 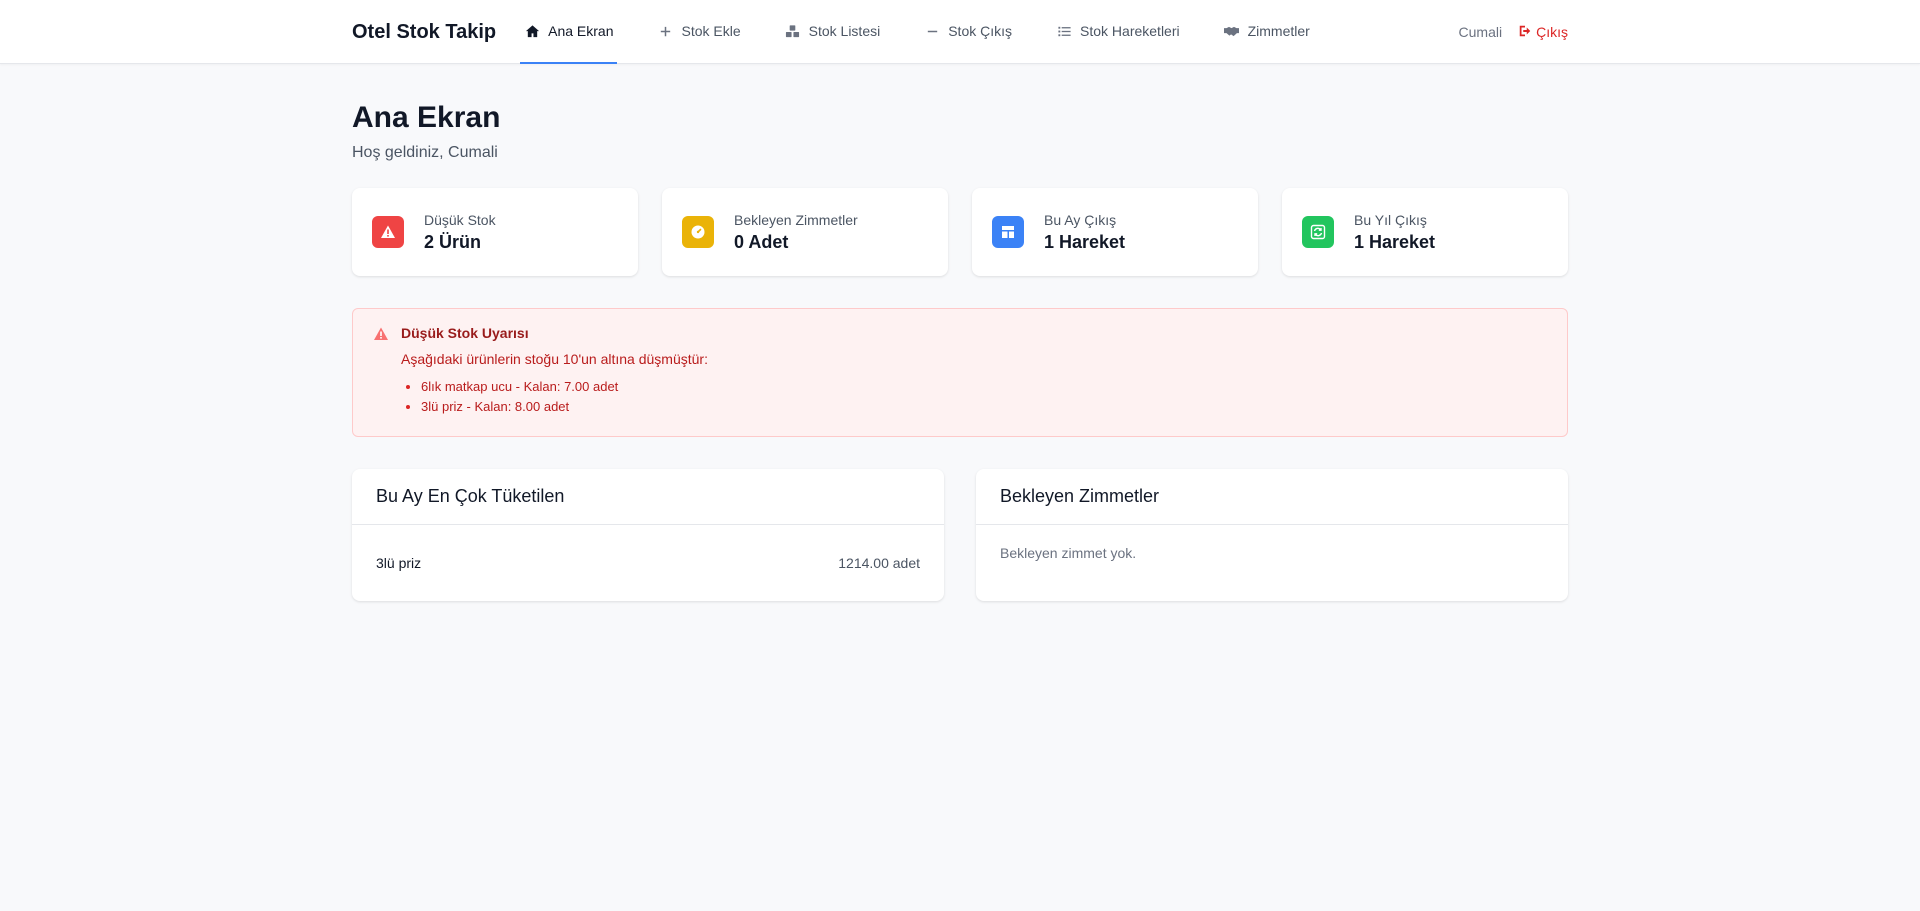 What do you see at coordinates (1064, 31) in the screenshot?
I see `list-icon` at bounding box center [1064, 31].